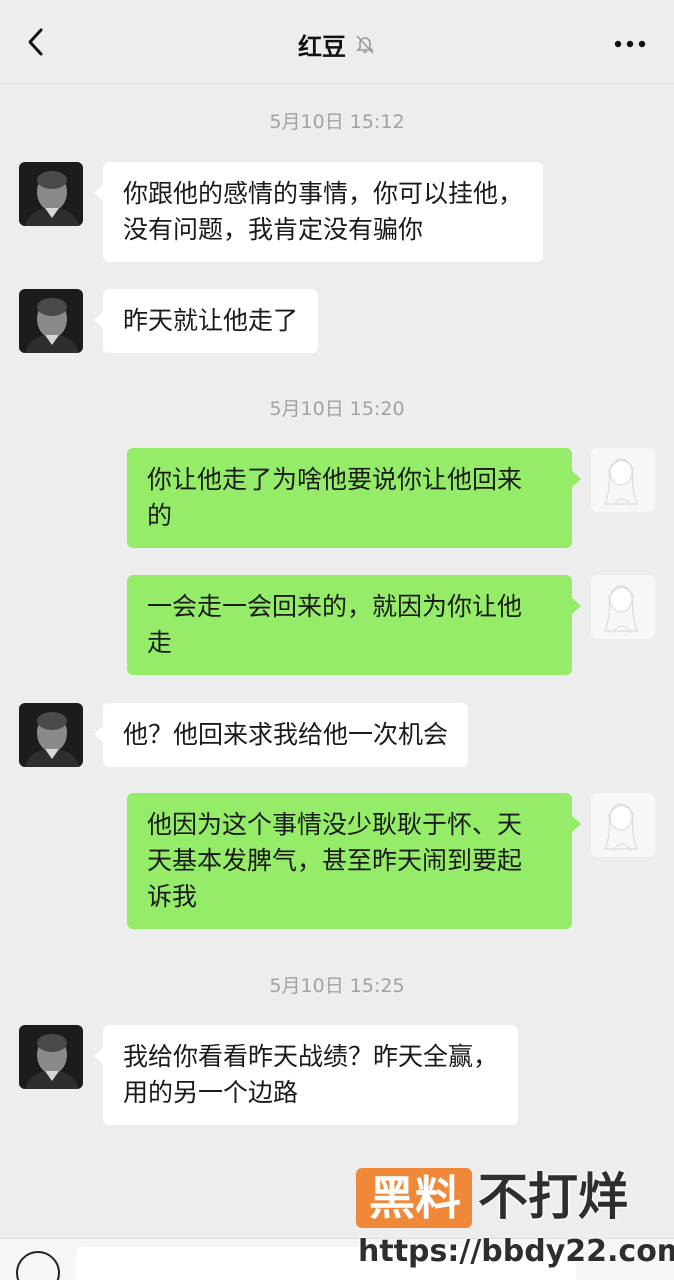  I want to click on message-line: 的, so click(160, 515).